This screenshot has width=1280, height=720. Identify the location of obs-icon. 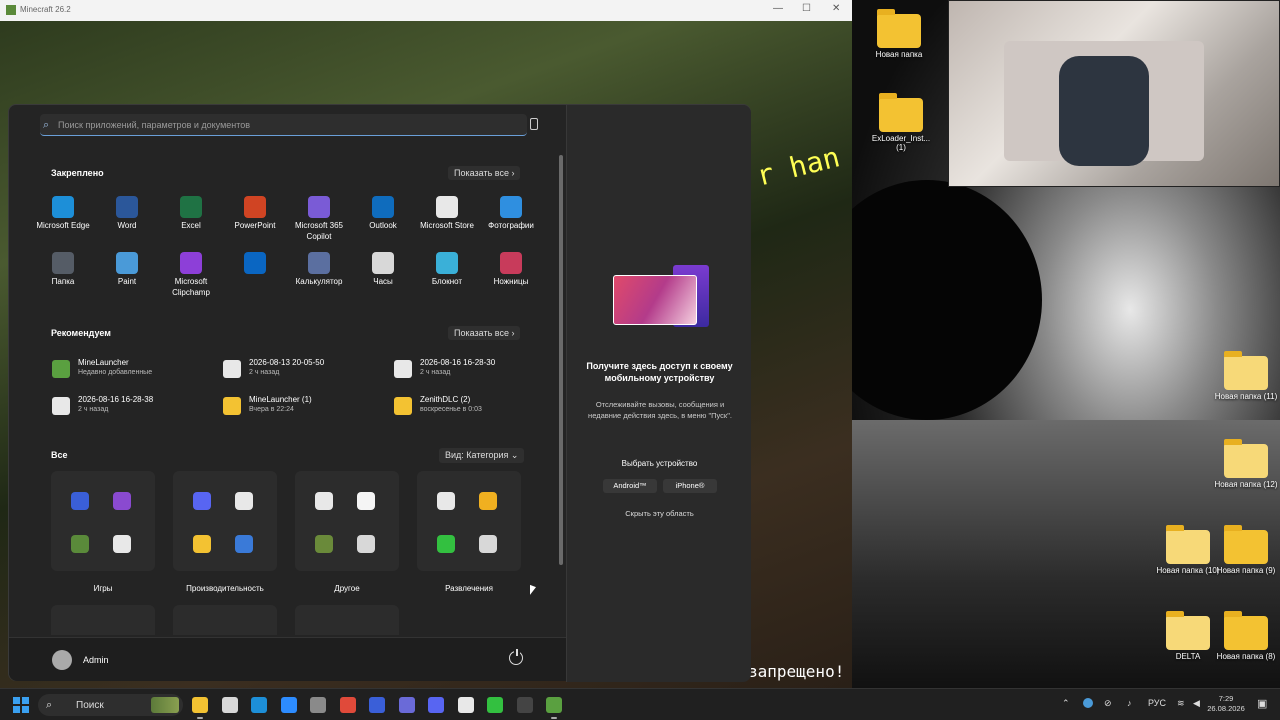
(524, 705).